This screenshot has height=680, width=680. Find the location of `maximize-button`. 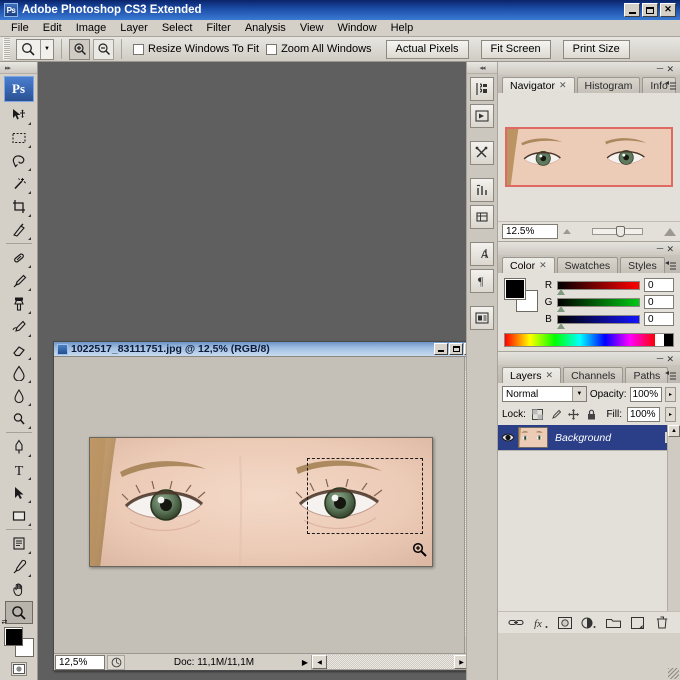

maximize-button is located at coordinates (650, 10).